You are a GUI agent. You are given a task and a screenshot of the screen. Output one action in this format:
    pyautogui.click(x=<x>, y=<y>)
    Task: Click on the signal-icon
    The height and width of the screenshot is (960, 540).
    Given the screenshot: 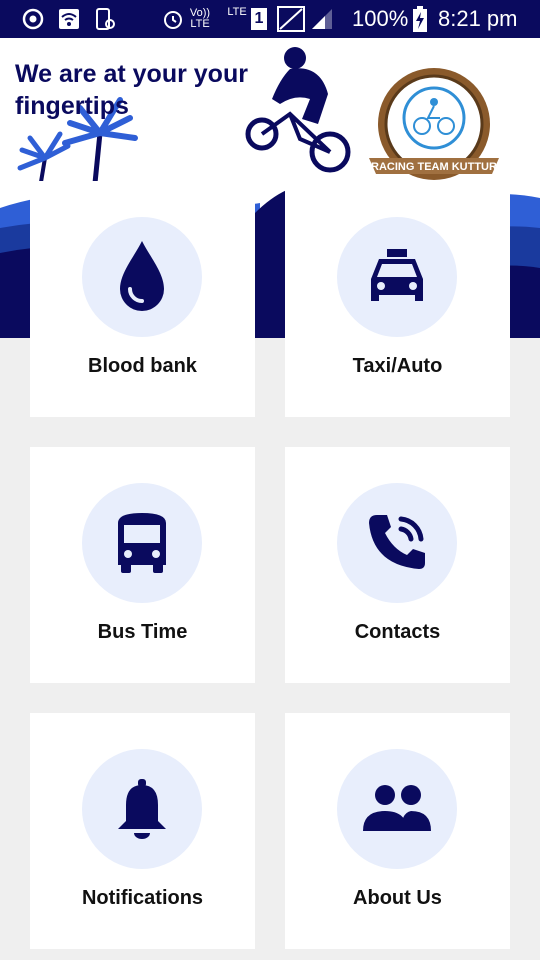 What is the action you would take?
    pyautogui.click(x=291, y=19)
    